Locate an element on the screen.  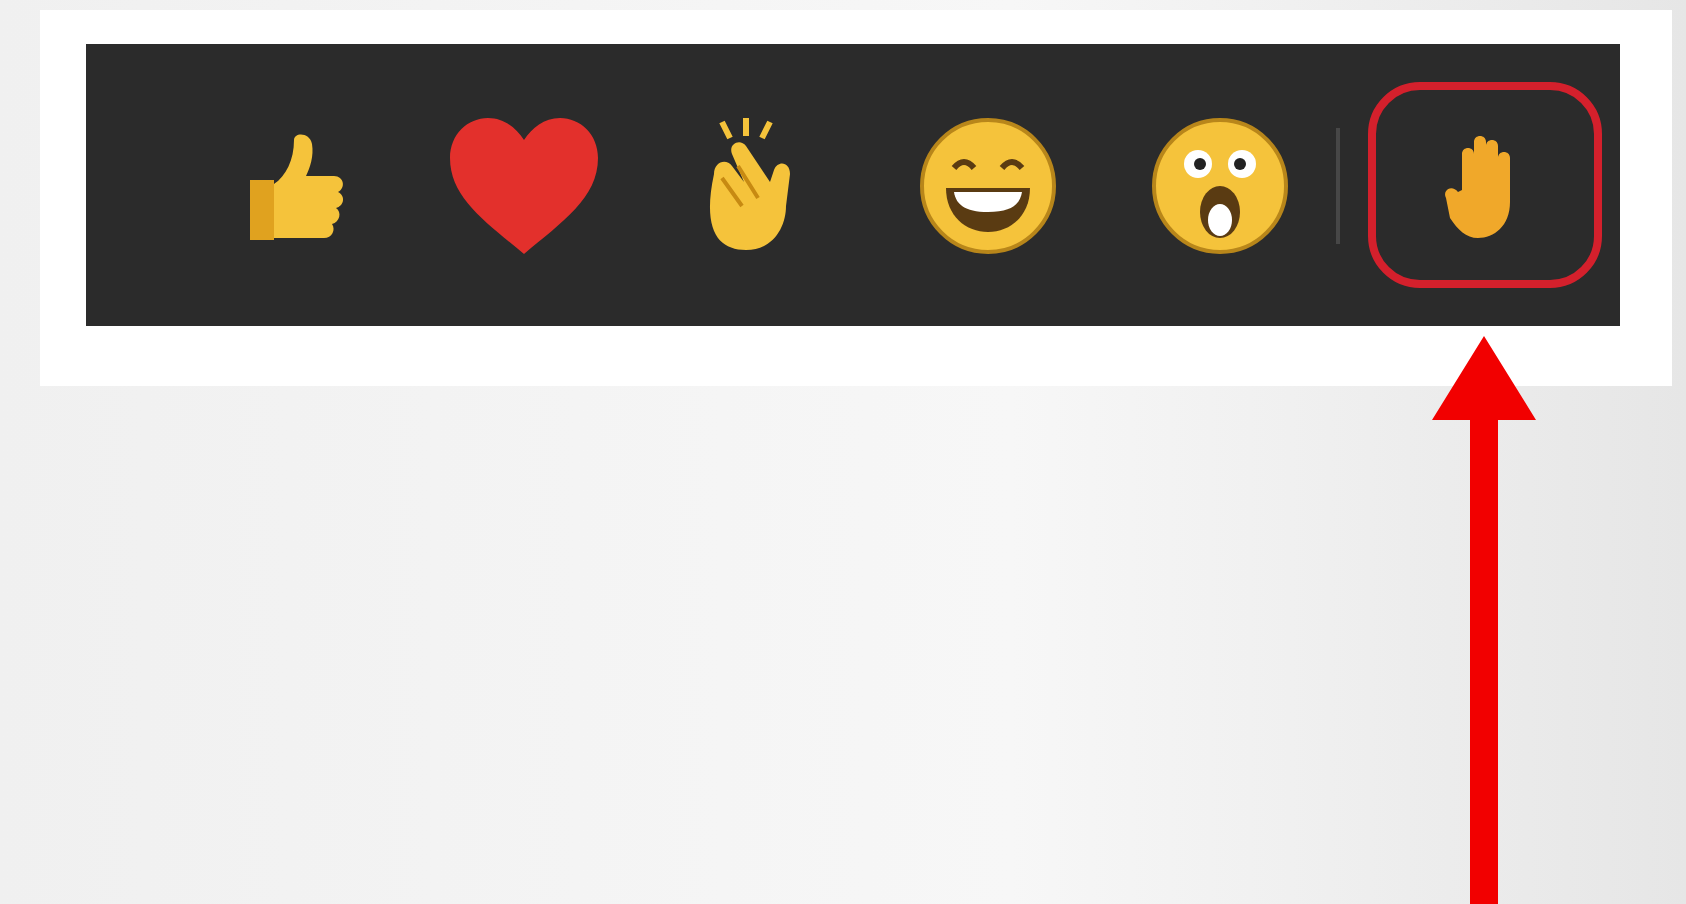
laughing-face-icon is located at coordinates (988, 185).